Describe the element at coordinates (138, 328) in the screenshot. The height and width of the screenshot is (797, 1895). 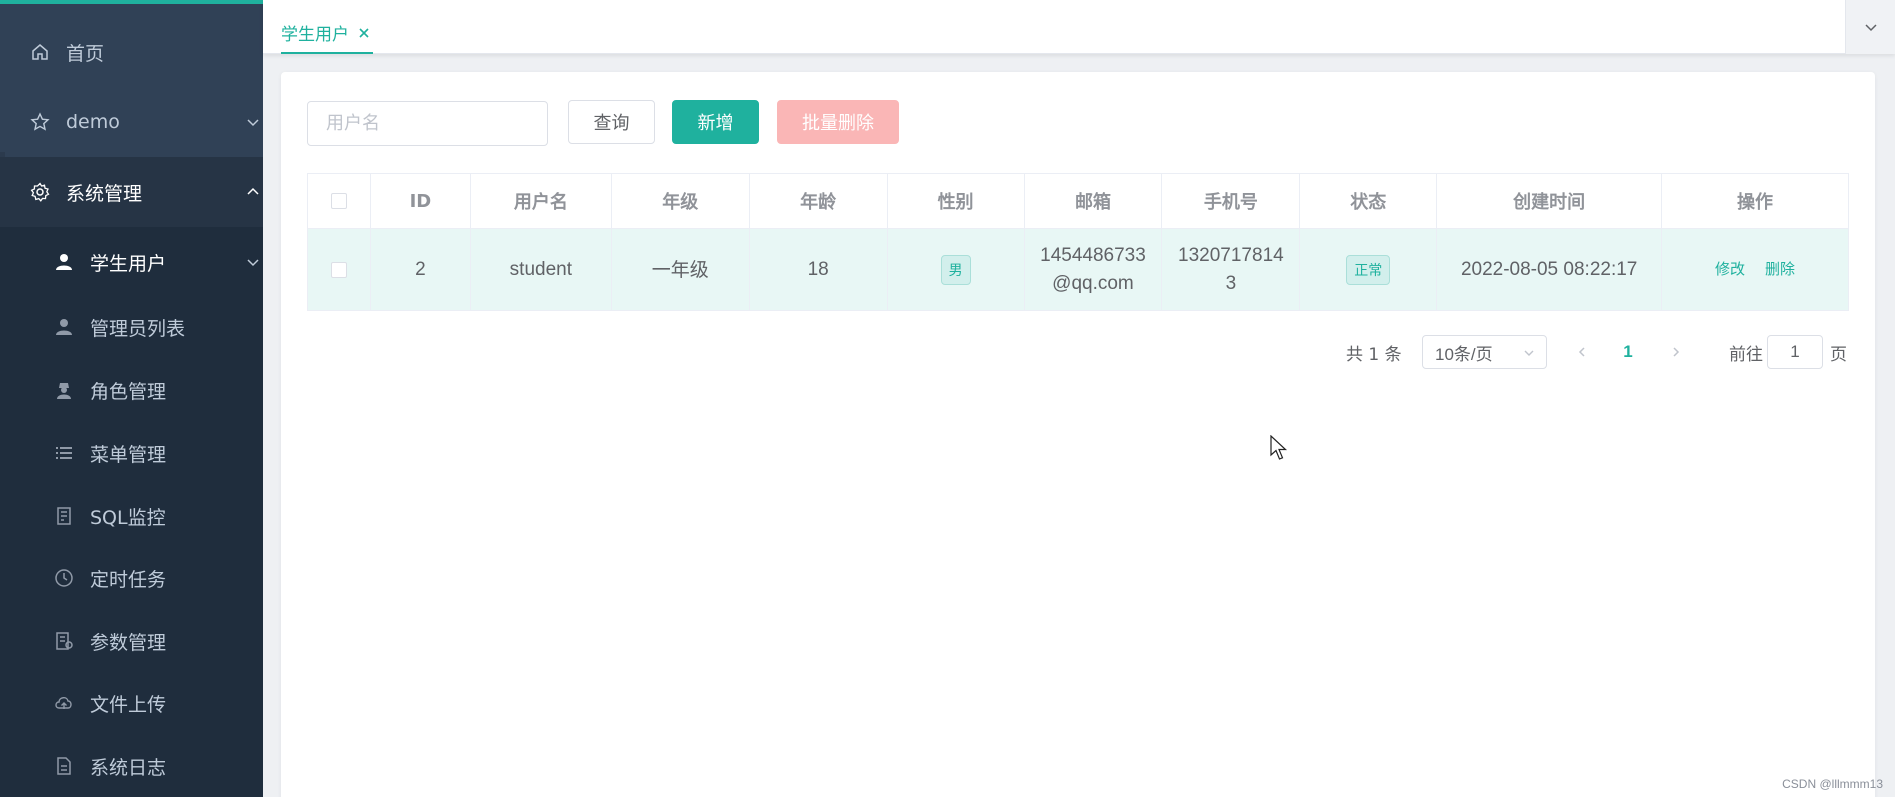
I see `sidebar-subitem-label: 管理员列表` at that location.